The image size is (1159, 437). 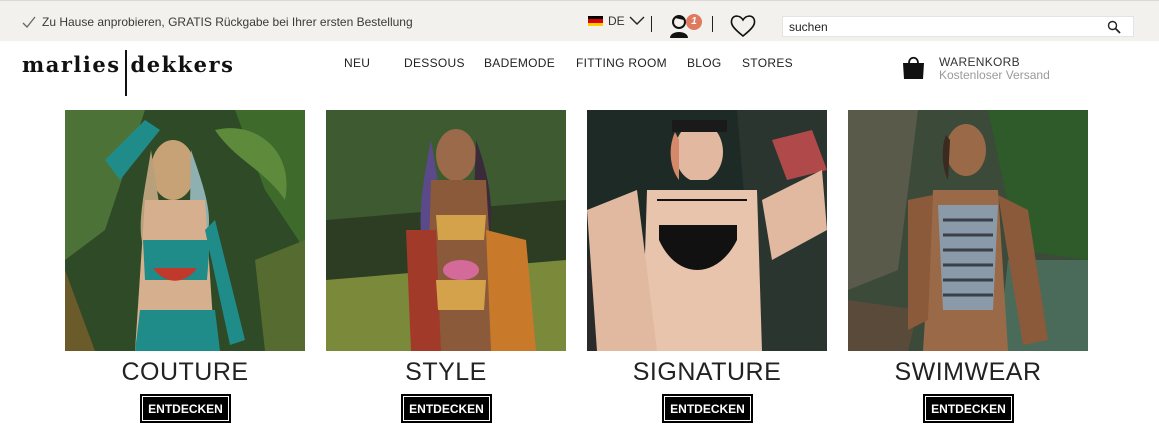 I want to click on tile-title-style: STYLE, so click(x=446, y=372).